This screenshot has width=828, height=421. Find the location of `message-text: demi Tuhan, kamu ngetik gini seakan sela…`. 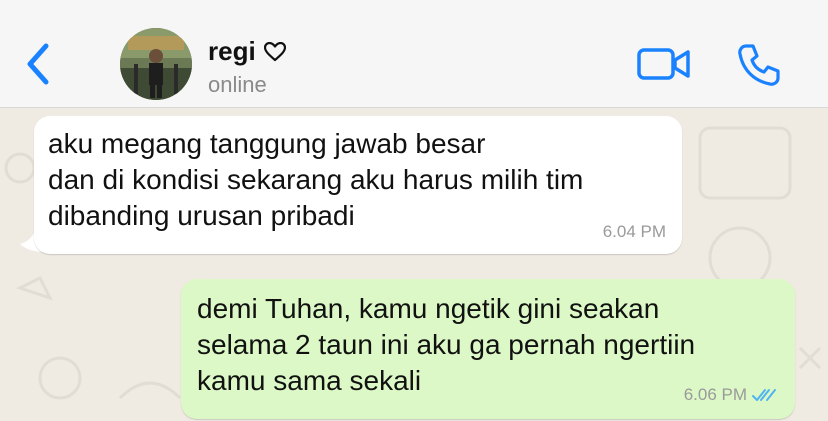

message-text: demi Tuhan, kamu ngetik gini seakan sela… is located at coordinates (446, 344).